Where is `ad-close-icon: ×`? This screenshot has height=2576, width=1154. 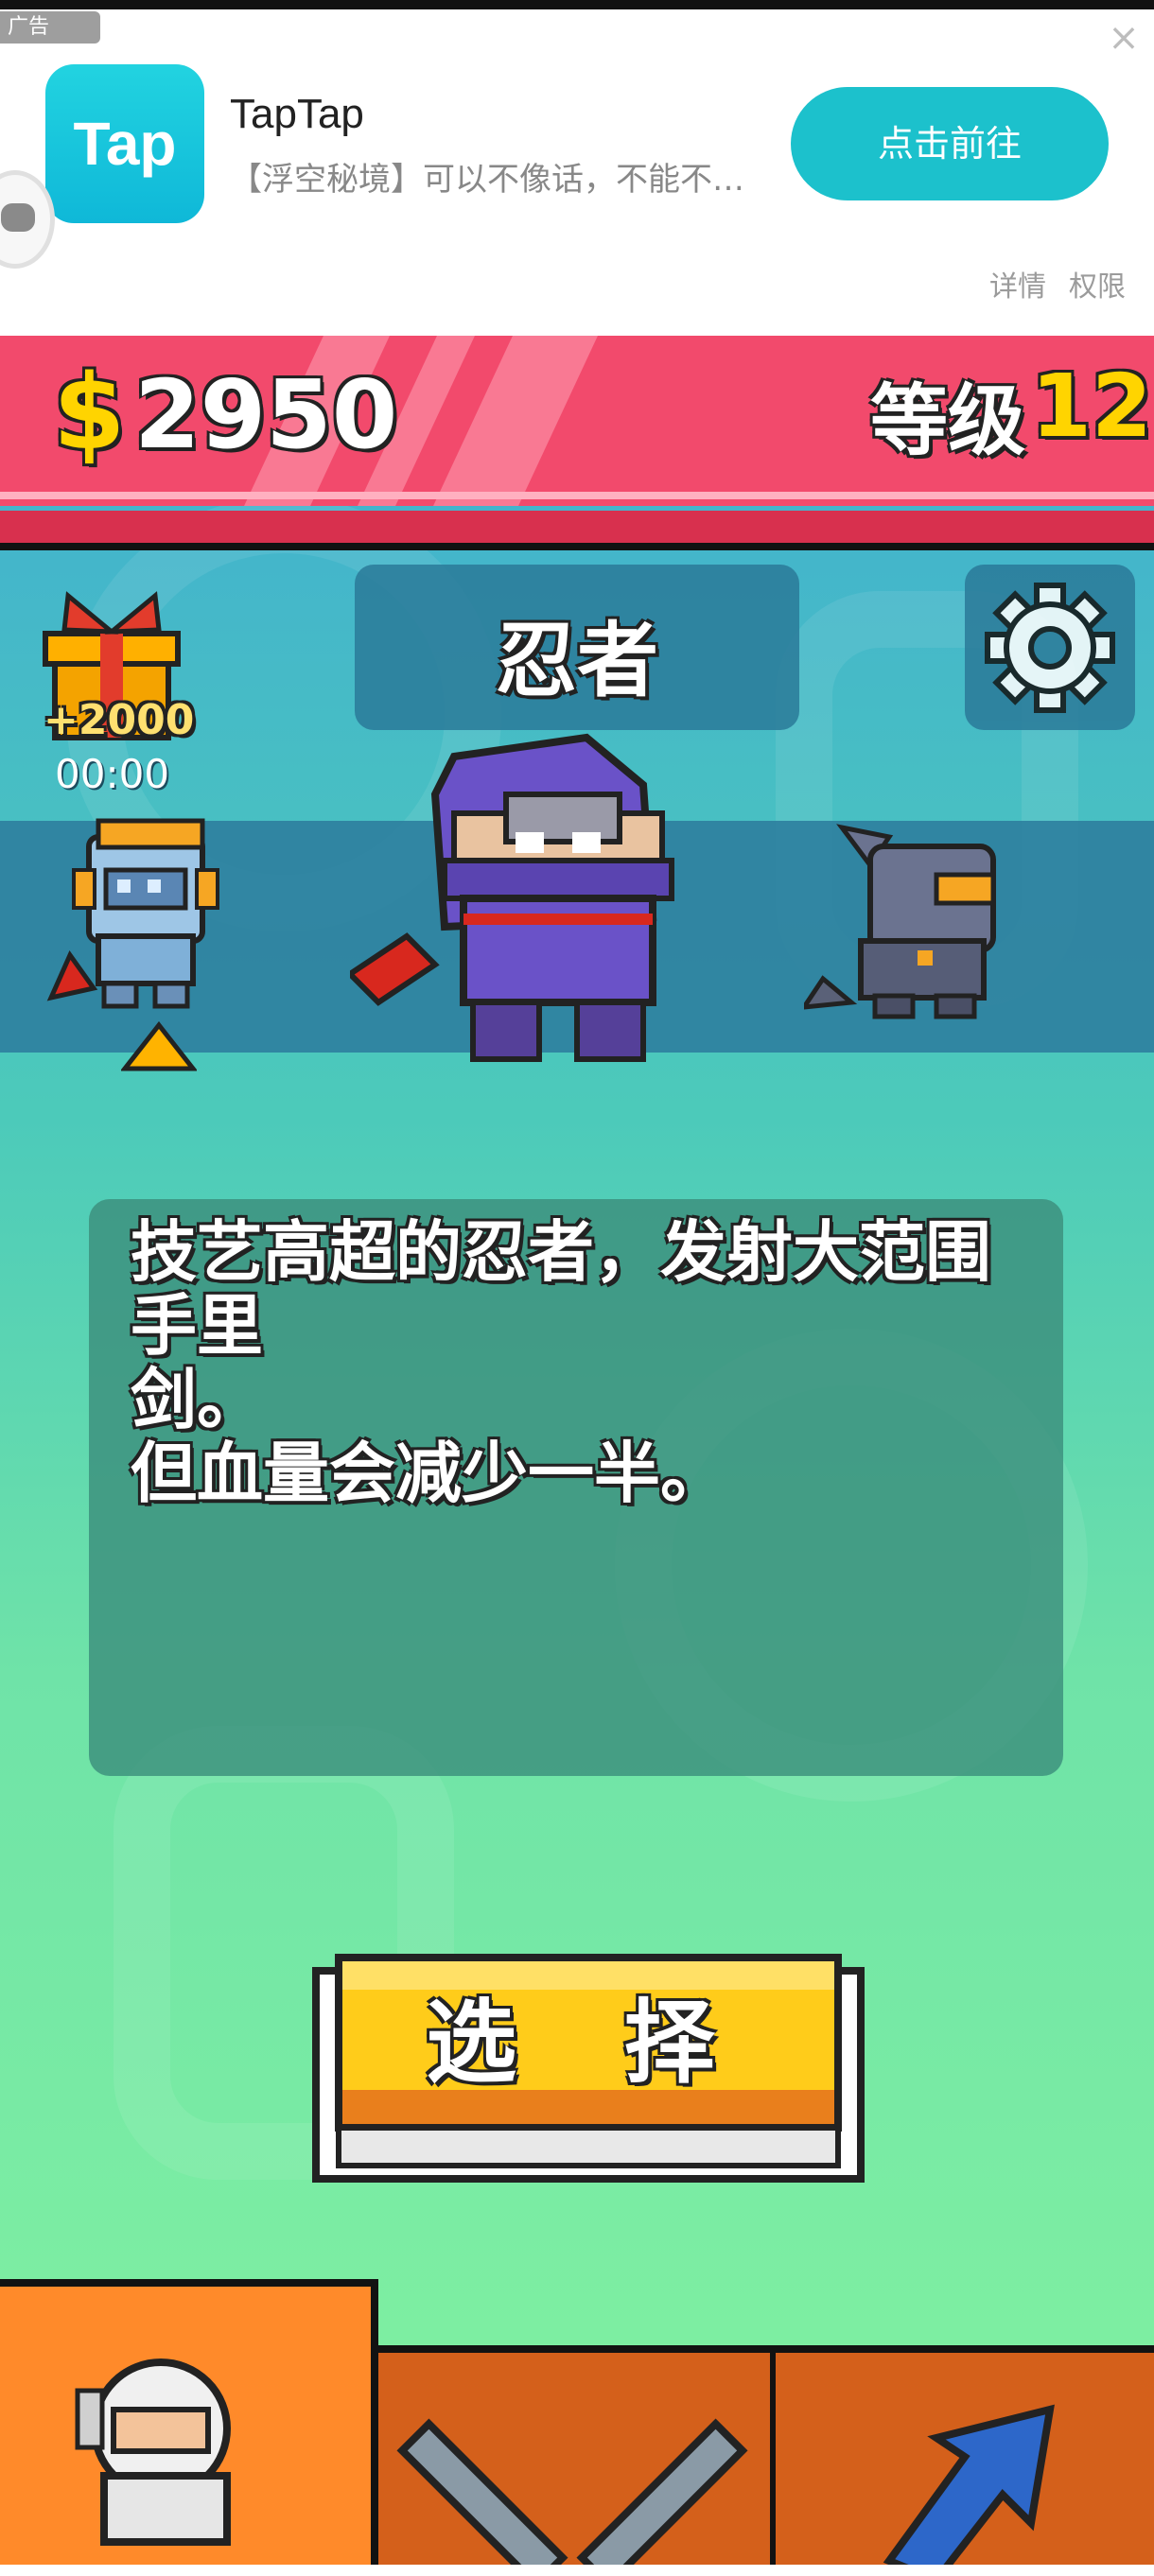 ad-close-icon: × is located at coordinates (1124, 38).